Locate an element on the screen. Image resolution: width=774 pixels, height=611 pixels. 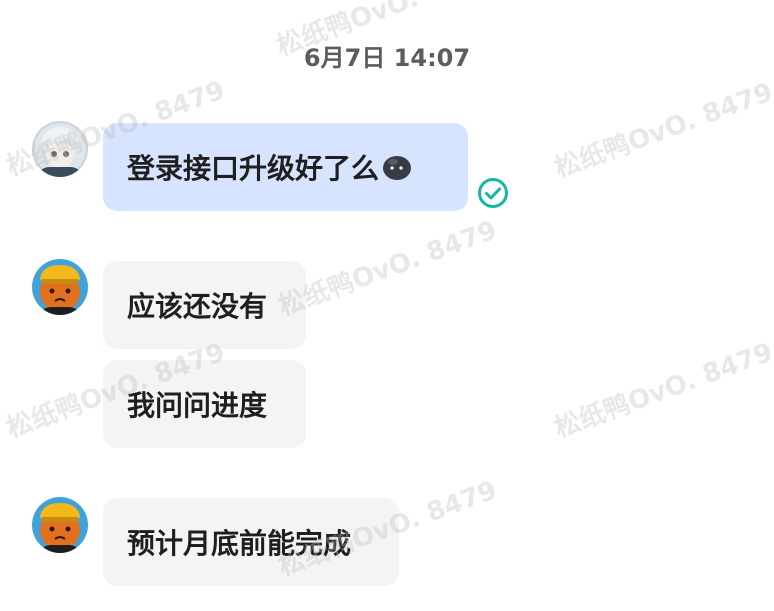
self-avatar is located at coordinates (60, 149).